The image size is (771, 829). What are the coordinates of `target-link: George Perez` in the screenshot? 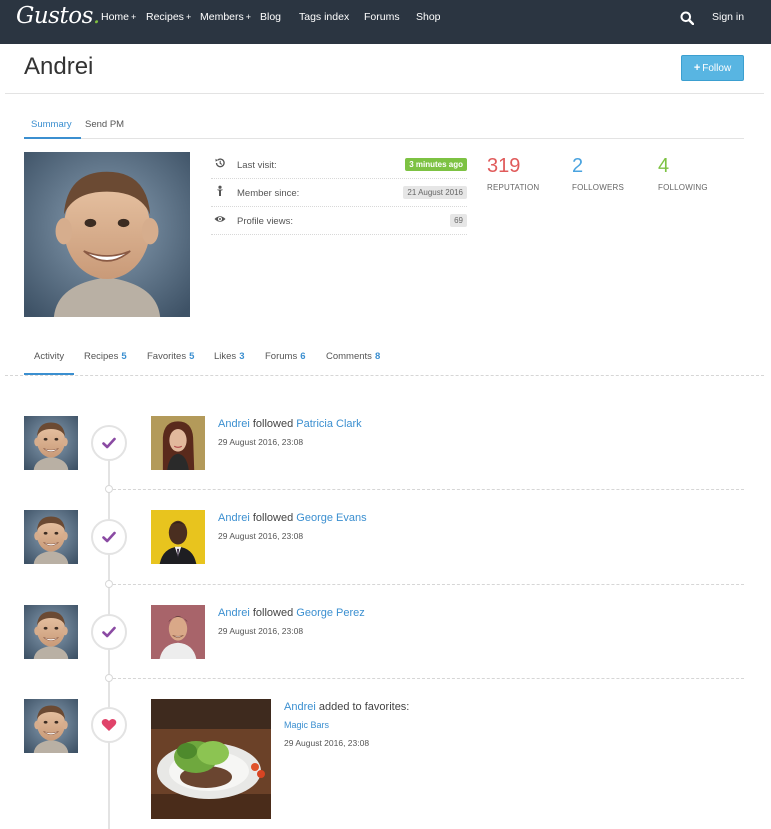 It's located at (330, 613).